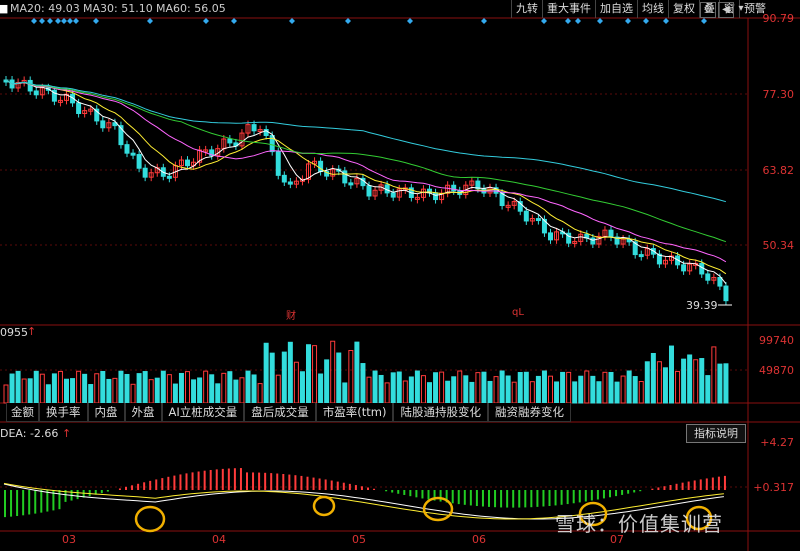 This screenshot has height=551, width=800. Describe the element at coordinates (529, 412) in the screenshot. I see `tab-margin: 融资融券变化` at that location.